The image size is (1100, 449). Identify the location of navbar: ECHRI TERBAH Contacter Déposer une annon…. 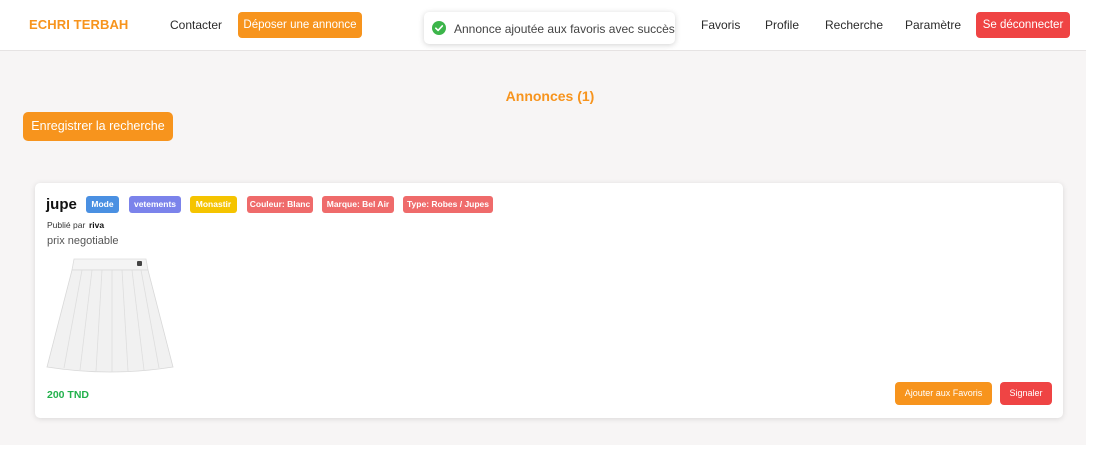
(543, 25).